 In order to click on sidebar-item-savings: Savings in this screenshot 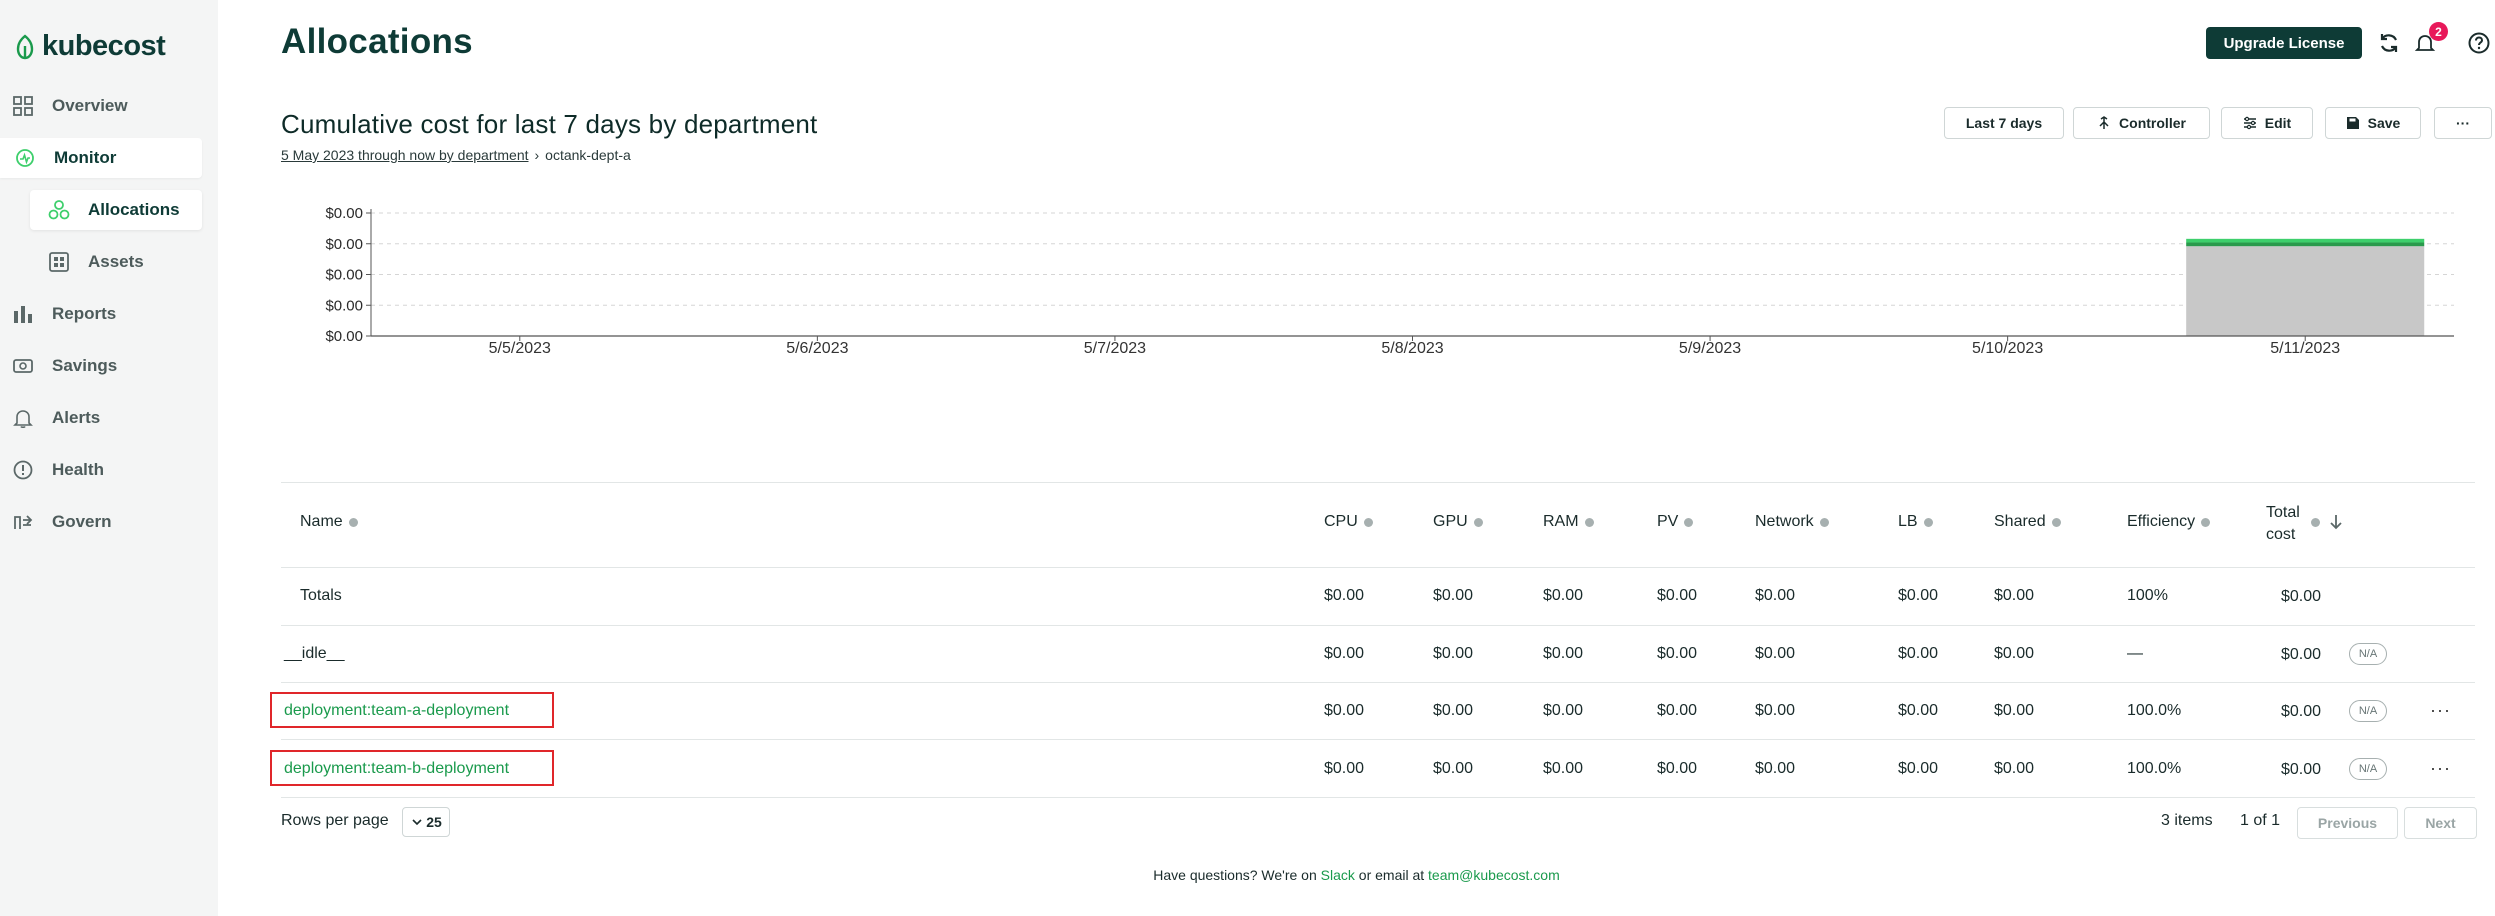, I will do `click(64, 366)`.